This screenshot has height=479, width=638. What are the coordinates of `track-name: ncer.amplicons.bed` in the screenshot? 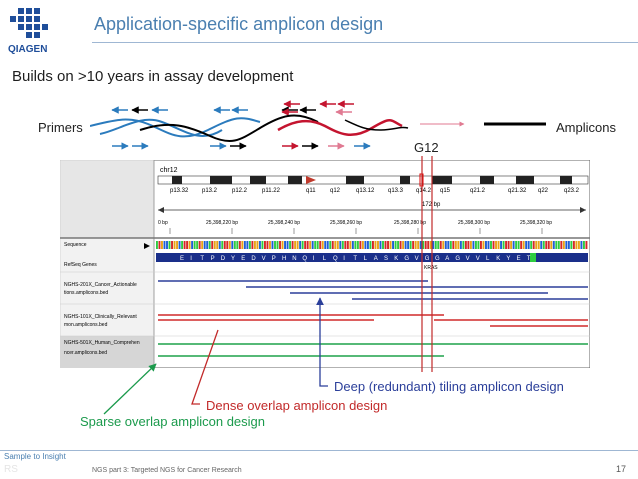 It's located at (85, 353).